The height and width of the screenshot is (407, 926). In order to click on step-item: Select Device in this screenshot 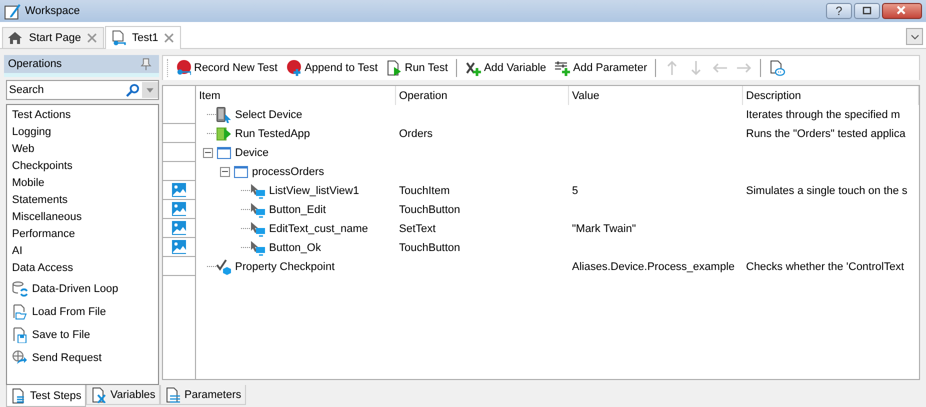, I will do `click(268, 114)`.